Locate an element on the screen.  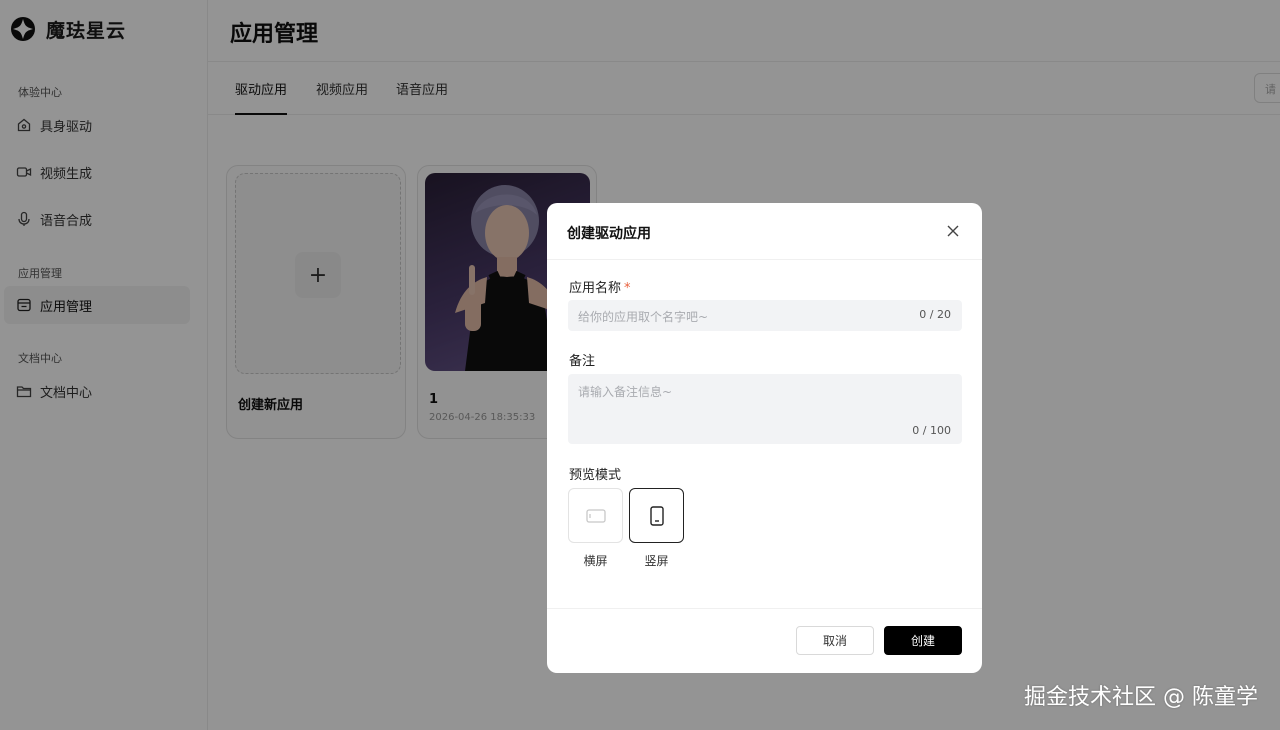
app-name-input: 给你的应用取个名字吧~ 0 / 20 is located at coordinates (765, 315).